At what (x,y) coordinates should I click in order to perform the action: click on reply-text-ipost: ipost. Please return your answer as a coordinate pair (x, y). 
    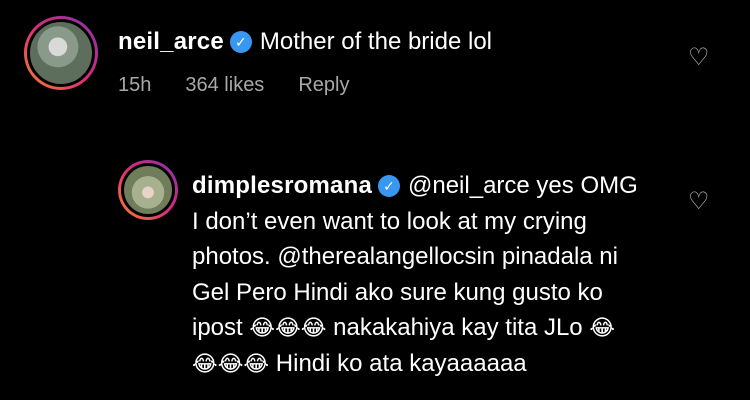
    Looking at the image, I should click on (217, 327).